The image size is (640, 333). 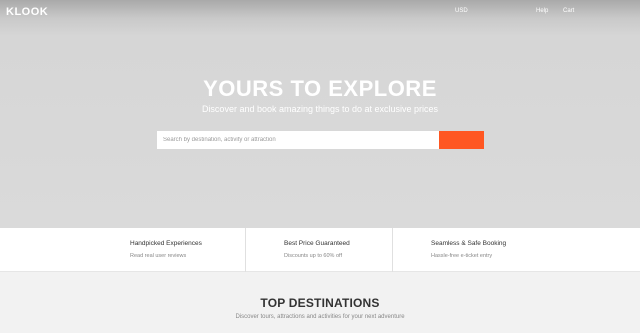 What do you see at coordinates (158, 256) in the screenshot?
I see `feature-description: Read real user reviews` at bounding box center [158, 256].